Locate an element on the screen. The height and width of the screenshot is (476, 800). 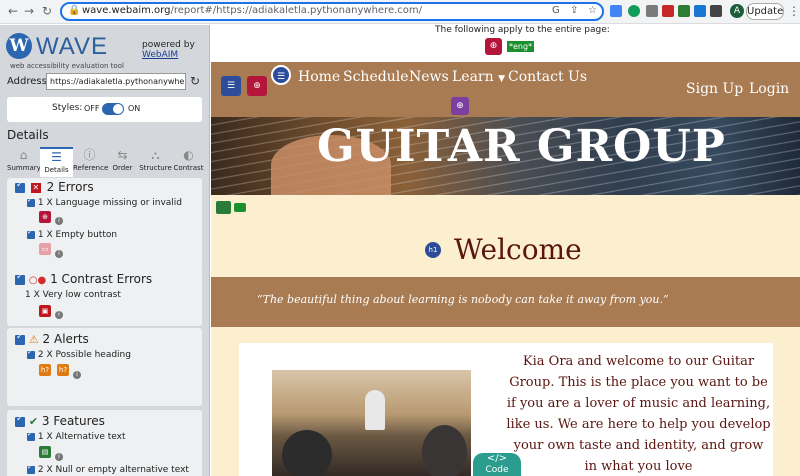
error-item-language: 1 X Language missing or invalid is located at coordinates (105, 202).